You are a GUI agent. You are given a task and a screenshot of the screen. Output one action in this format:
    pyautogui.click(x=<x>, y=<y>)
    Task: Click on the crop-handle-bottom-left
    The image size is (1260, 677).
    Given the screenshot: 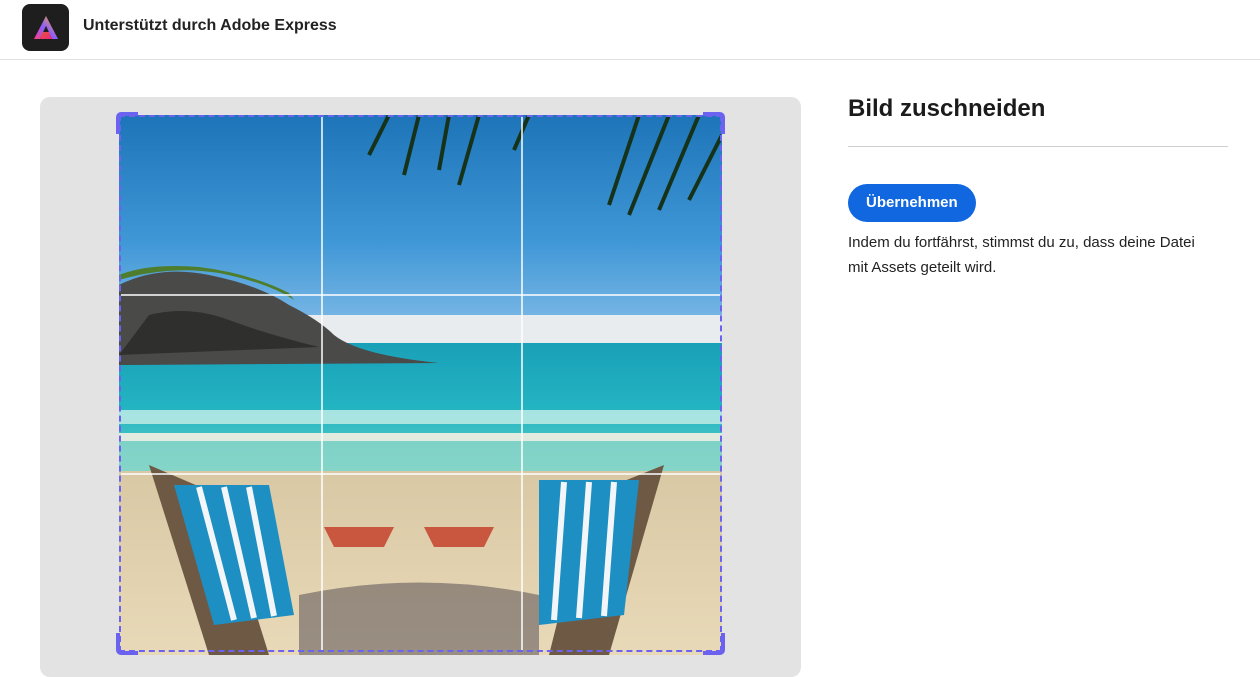 What is the action you would take?
    pyautogui.click(x=127, y=644)
    